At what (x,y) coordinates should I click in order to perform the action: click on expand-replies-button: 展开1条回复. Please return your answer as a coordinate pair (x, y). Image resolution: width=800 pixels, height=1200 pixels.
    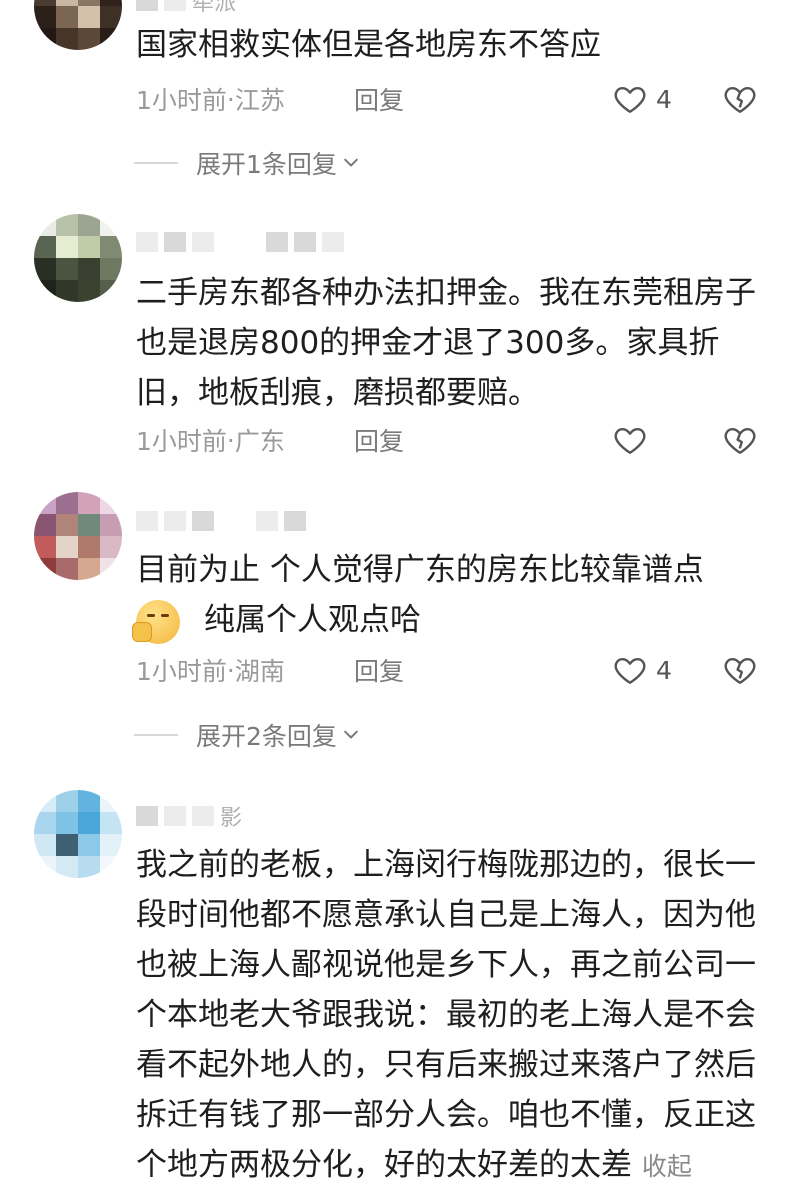
    Looking at the image, I should click on (247, 163).